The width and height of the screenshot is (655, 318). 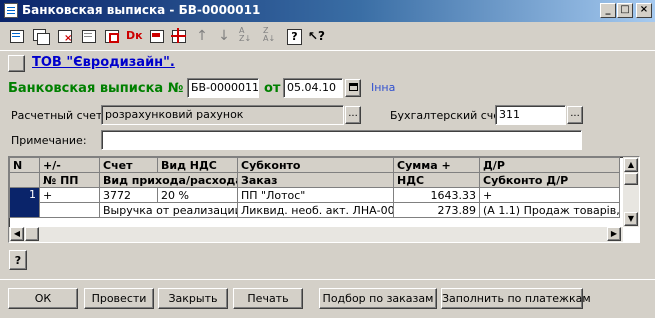 What do you see at coordinates (436, 165) in the screenshot?
I see `col-amount-header: Сумма +` at bounding box center [436, 165].